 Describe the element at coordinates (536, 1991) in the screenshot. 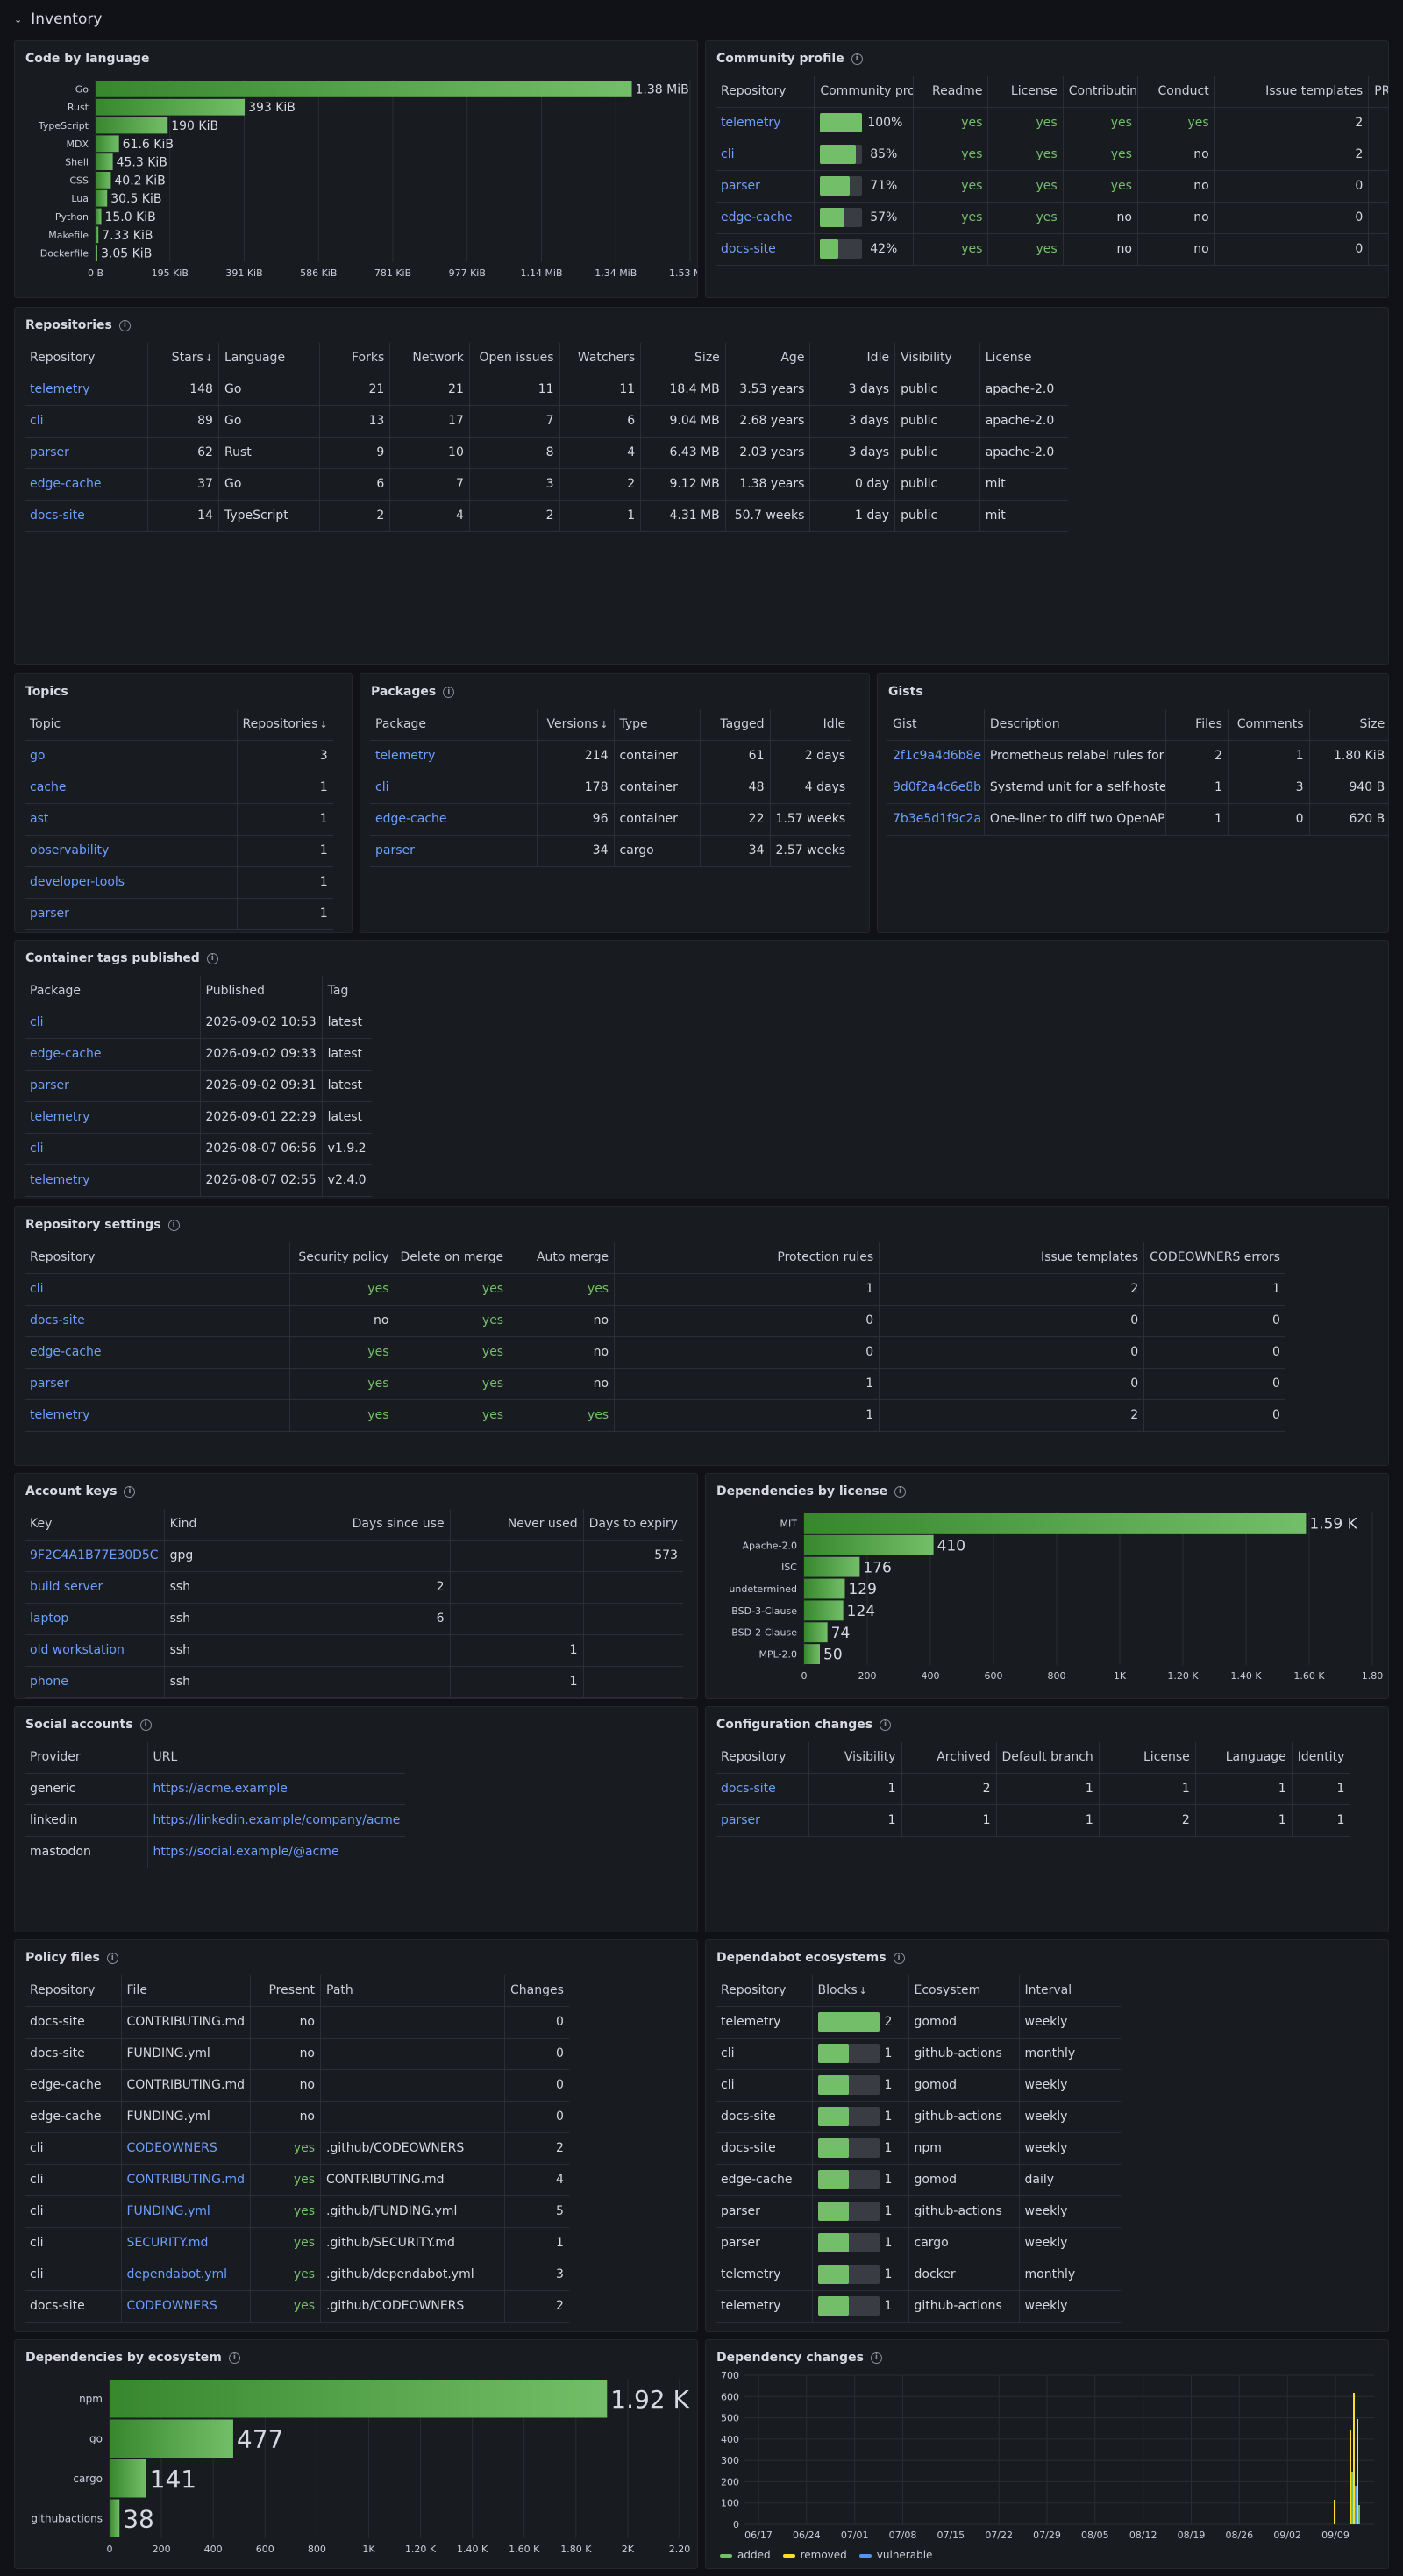

I see `column-header: Changes` at that location.